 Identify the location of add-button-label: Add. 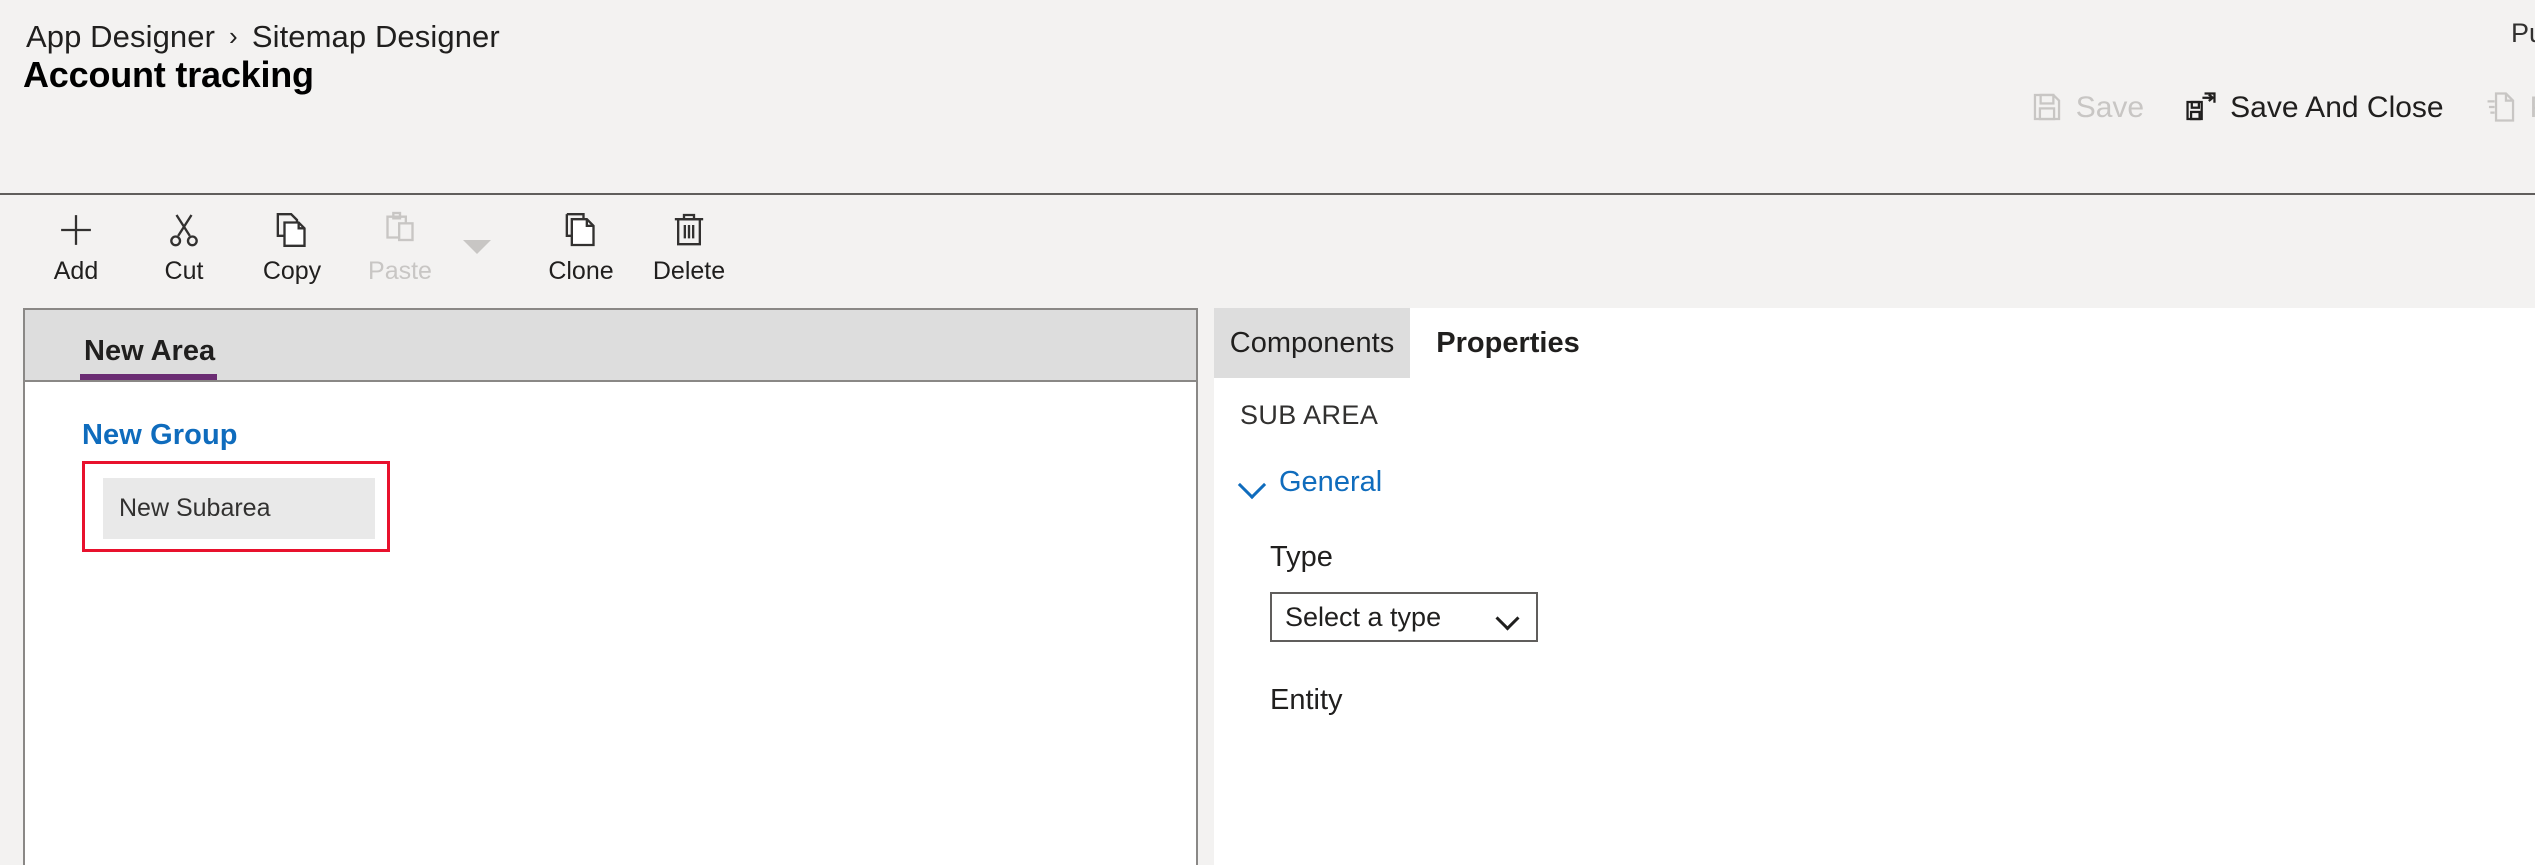
(76, 271).